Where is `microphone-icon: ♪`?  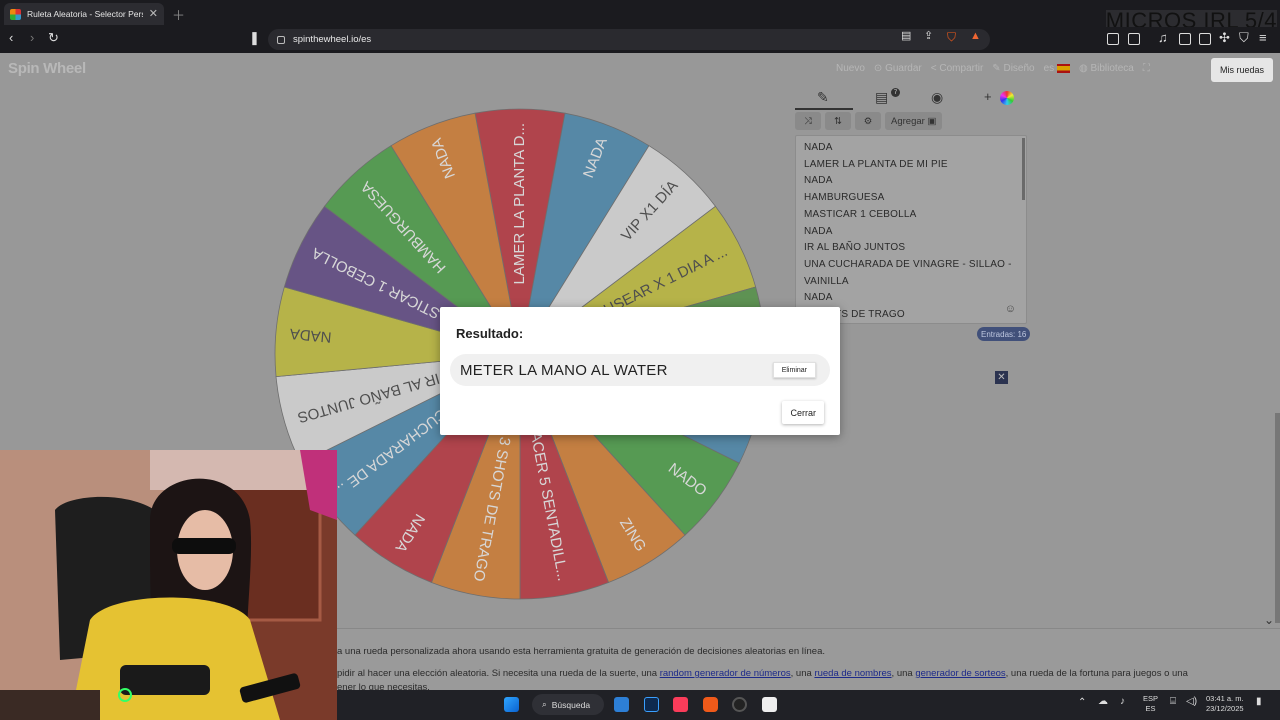
microphone-icon: ♪ is located at coordinates (1122, 702).